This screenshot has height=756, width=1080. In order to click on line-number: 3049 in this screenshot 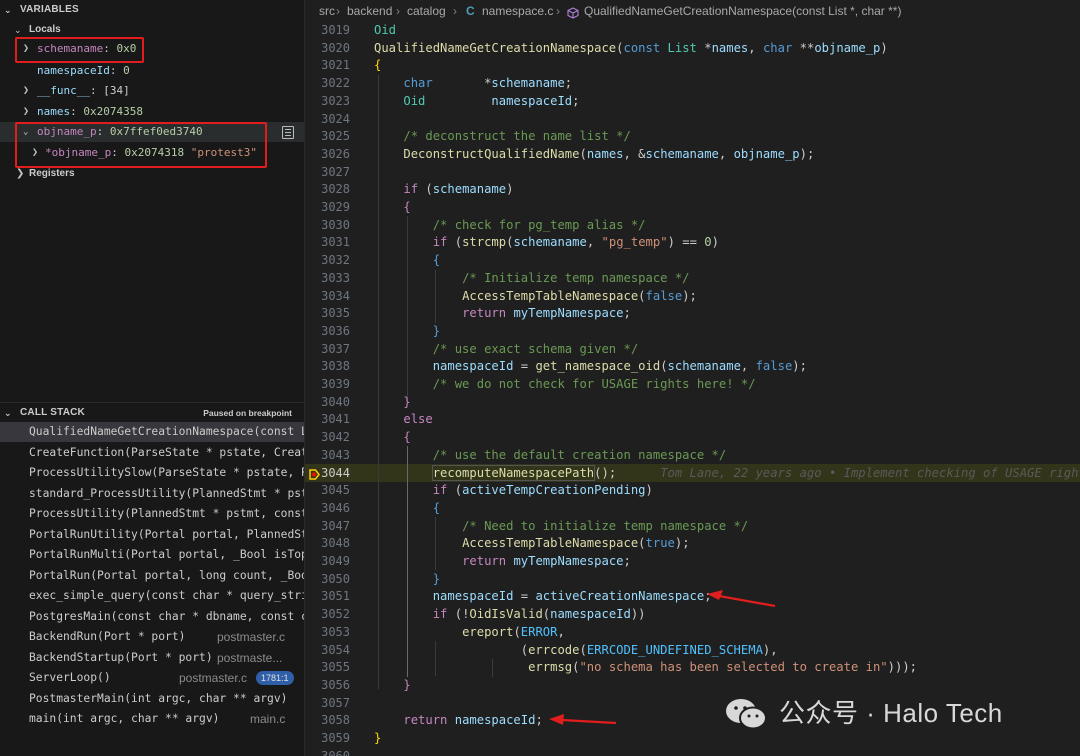, I will do `click(327, 562)`.